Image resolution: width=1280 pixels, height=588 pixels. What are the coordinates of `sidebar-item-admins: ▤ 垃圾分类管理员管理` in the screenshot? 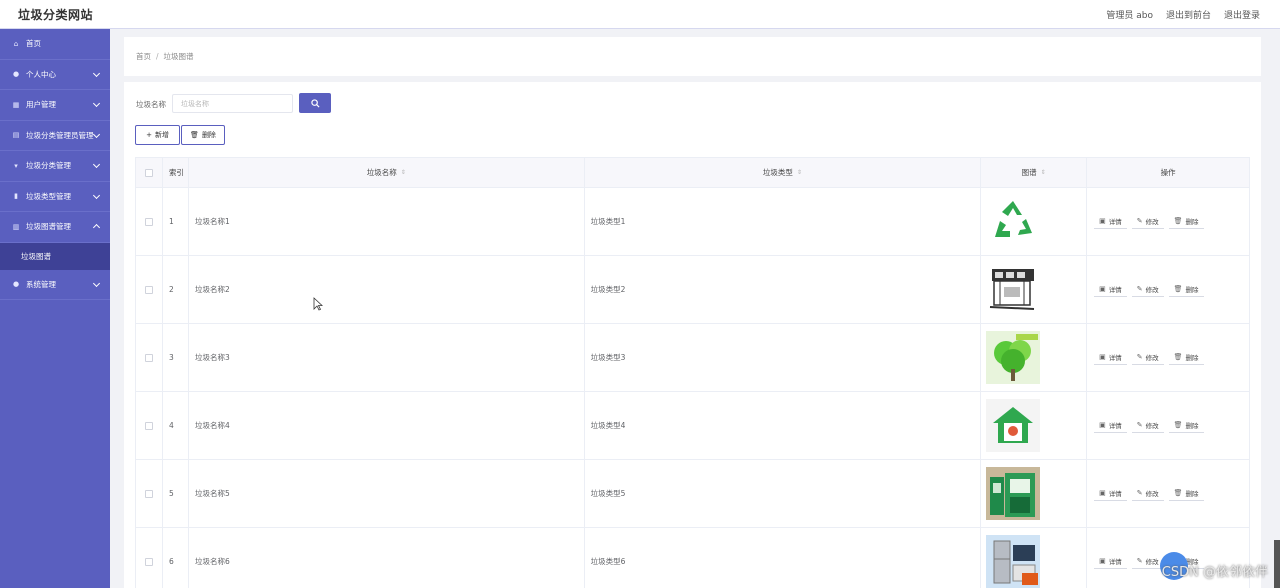 It's located at (55, 136).